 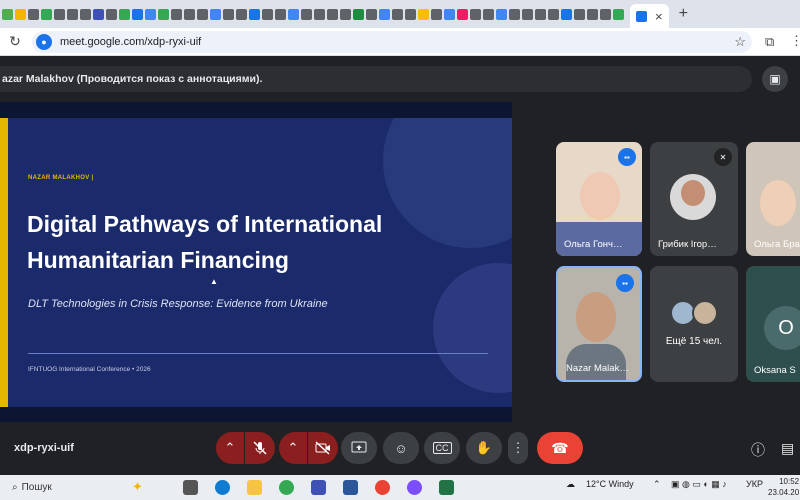 What do you see at coordinates (401, 448) in the screenshot?
I see `emoji-reaction-button: ☺` at bounding box center [401, 448].